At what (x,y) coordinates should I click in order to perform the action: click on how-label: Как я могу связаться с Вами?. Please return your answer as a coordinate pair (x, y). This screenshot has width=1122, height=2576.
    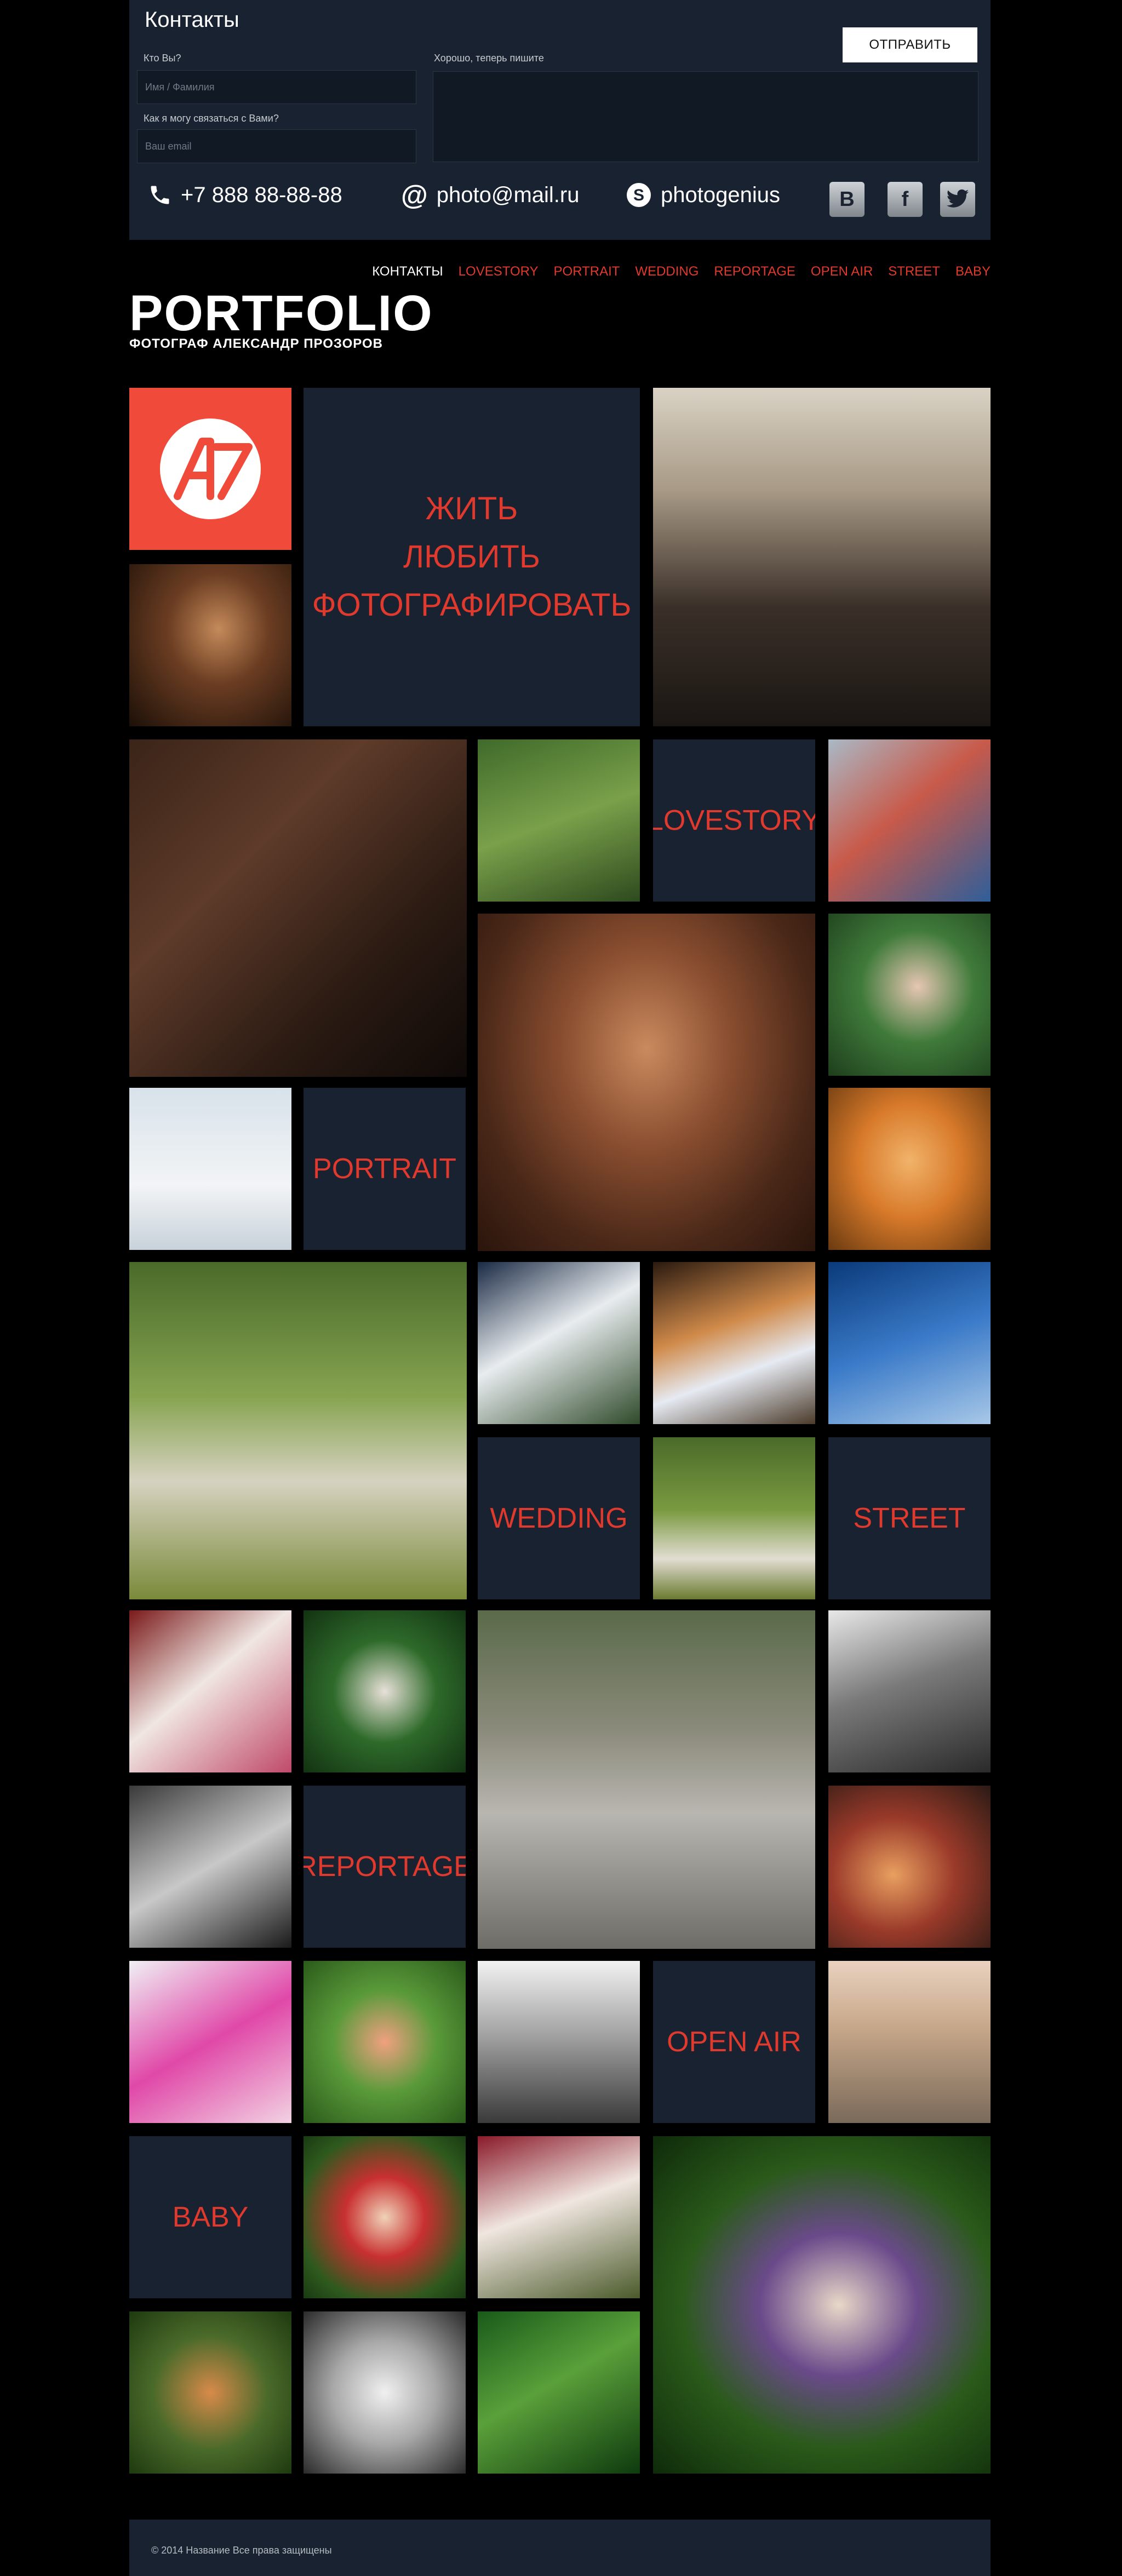
    Looking at the image, I should click on (211, 118).